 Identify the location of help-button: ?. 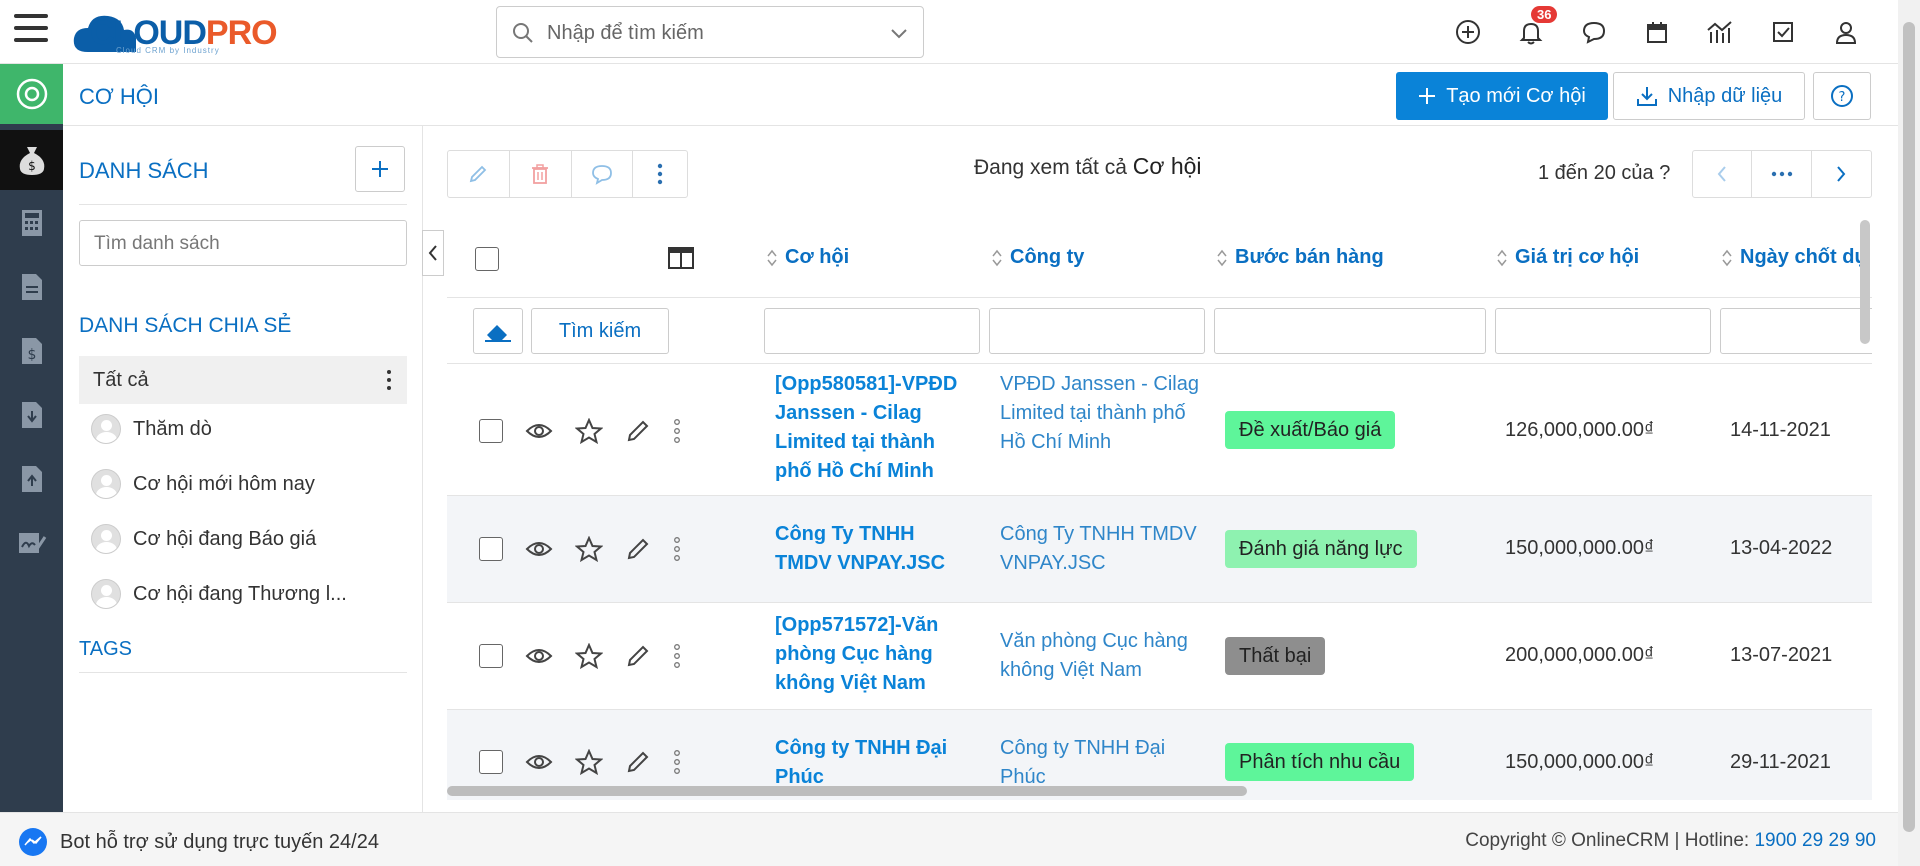
(1842, 96).